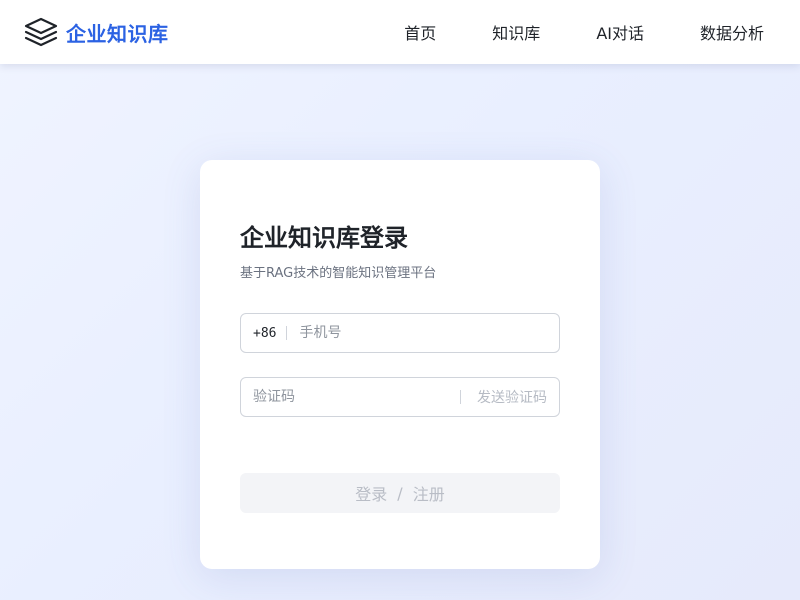 This screenshot has width=800, height=600. What do you see at coordinates (732, 32) in the screenshot?
I see `nav-item-data-analysis: 数据分析` at bounding box center [732, 32].